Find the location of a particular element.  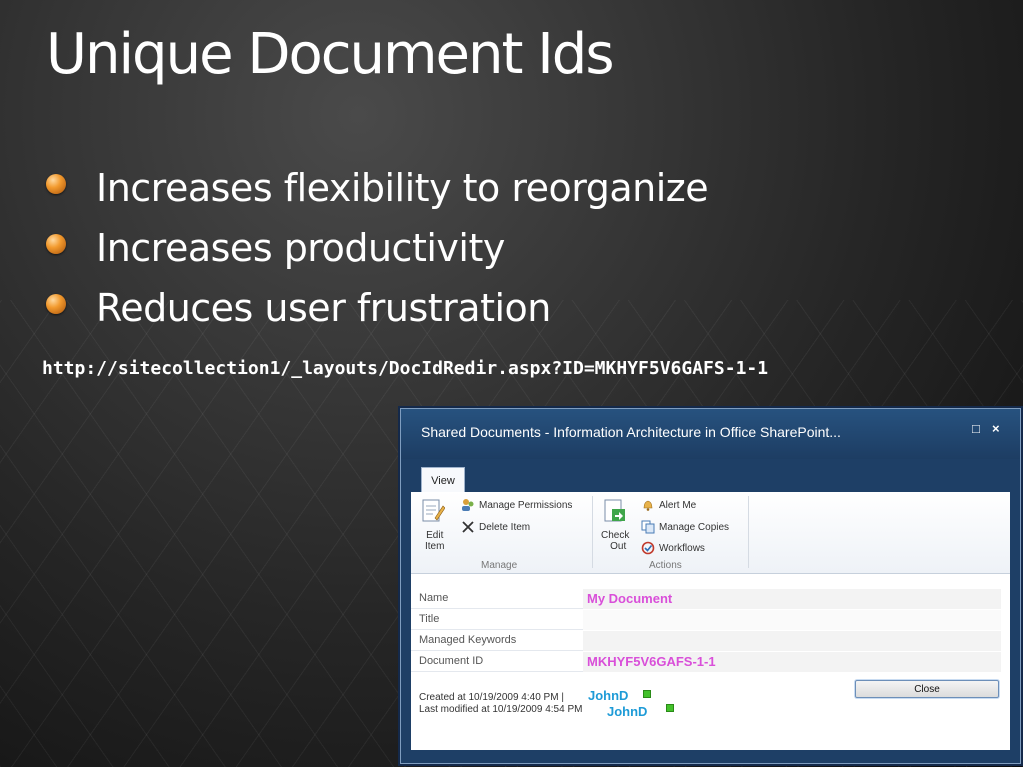

field-label: Title is located at coordinates (429, 619).